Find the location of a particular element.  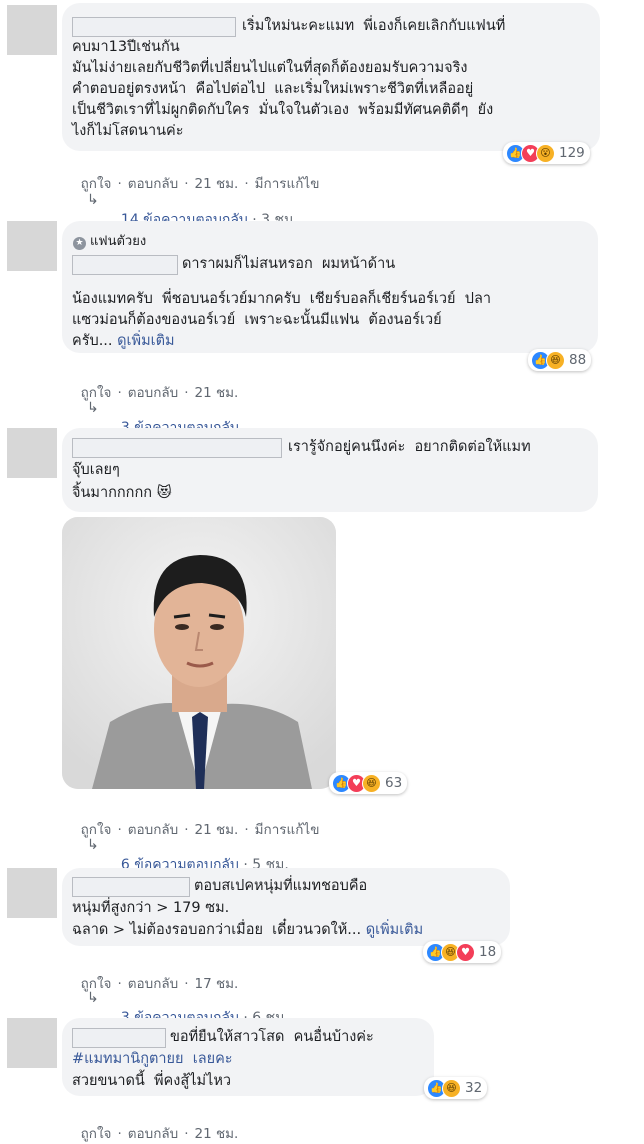

reaction-count: 63 is located at coordinates (394, 783).